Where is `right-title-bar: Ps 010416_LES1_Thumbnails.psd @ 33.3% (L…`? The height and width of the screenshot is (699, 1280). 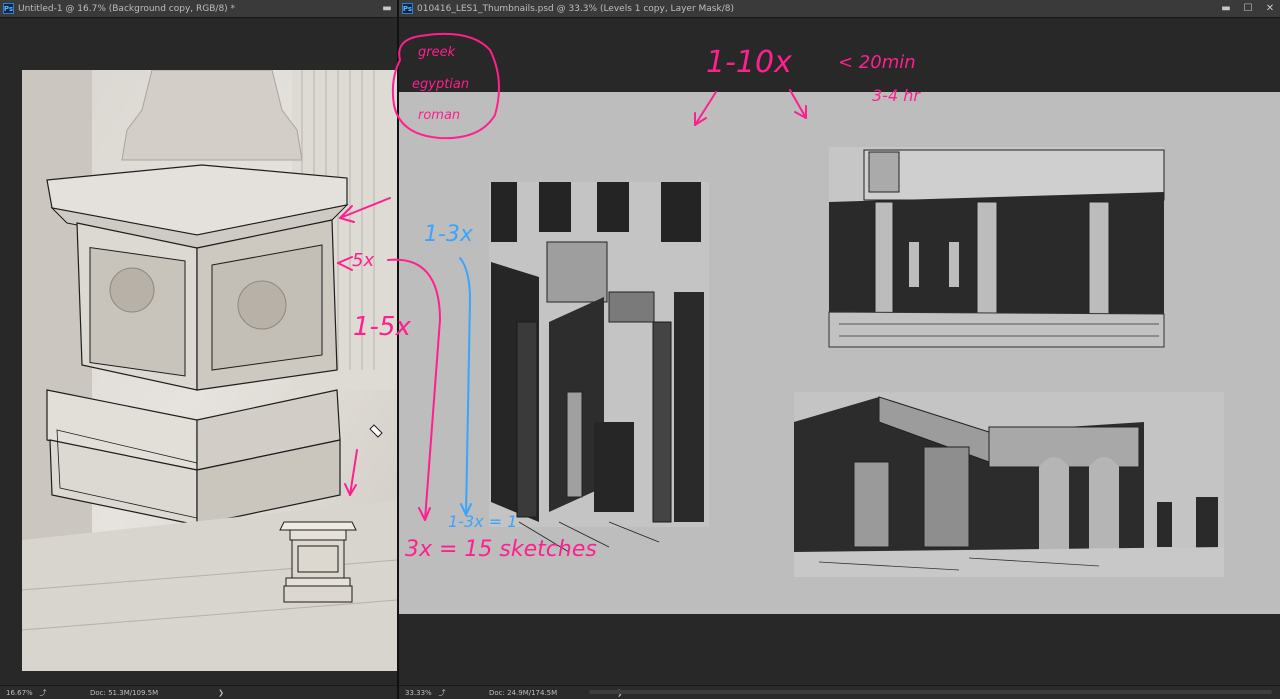
right-title-bar: Ps 010416_LES1_Thumbnails.psd @ 33.3% (L… is located at coordinates (839, 9).